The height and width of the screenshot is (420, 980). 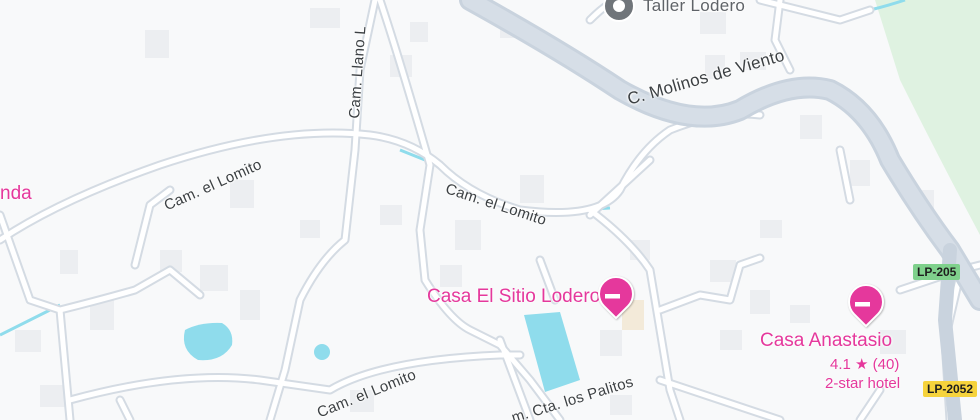 What do you see at coordinates (937, 272) in the screenshot?
I see `road-shield-lp205: LP-205` at bounding box center [937, 272].